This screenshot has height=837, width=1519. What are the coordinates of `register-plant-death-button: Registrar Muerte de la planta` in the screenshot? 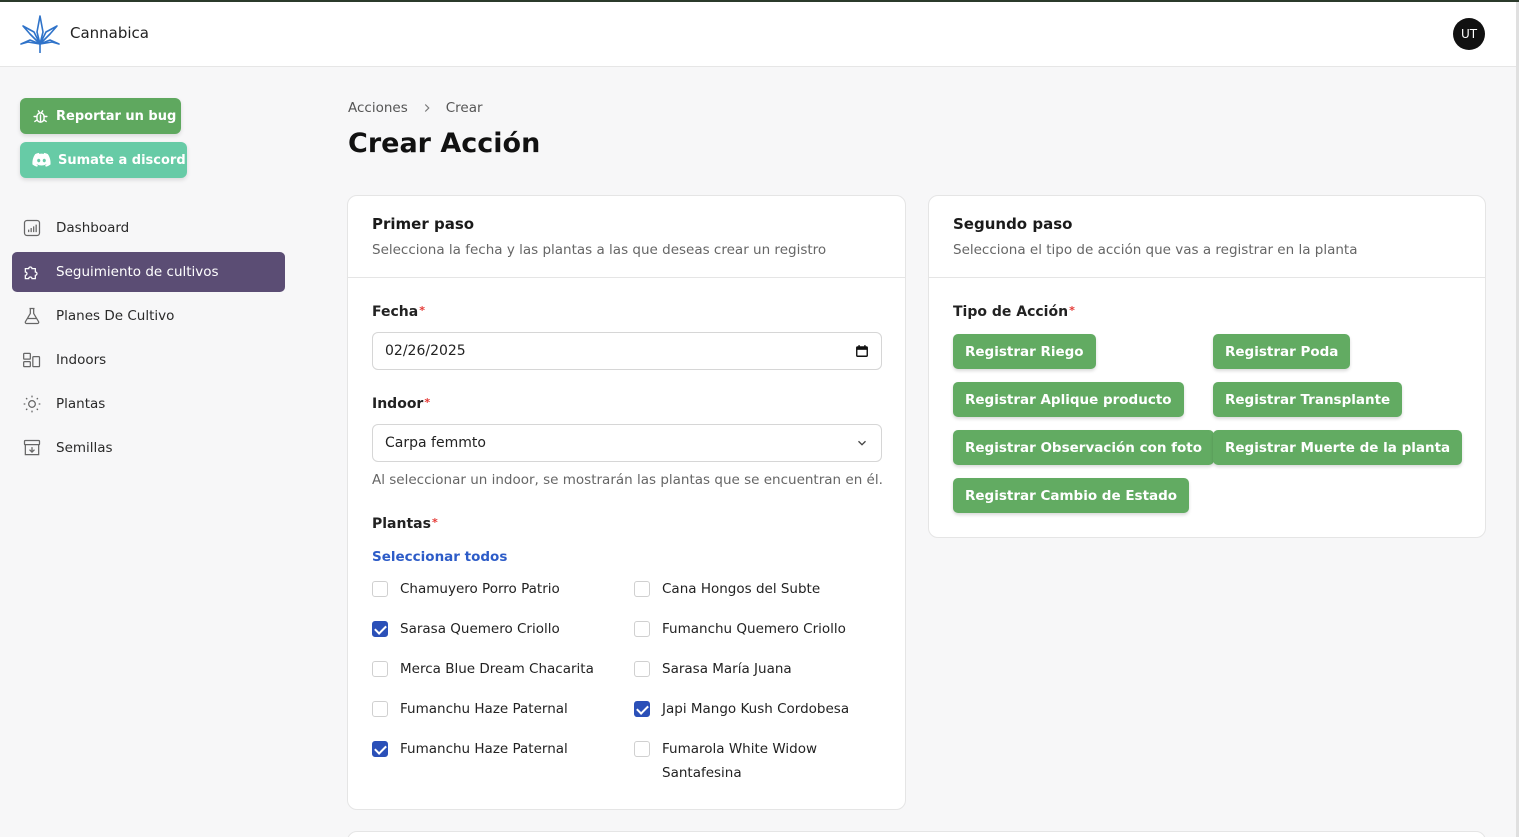 It's located at (1338, 447).